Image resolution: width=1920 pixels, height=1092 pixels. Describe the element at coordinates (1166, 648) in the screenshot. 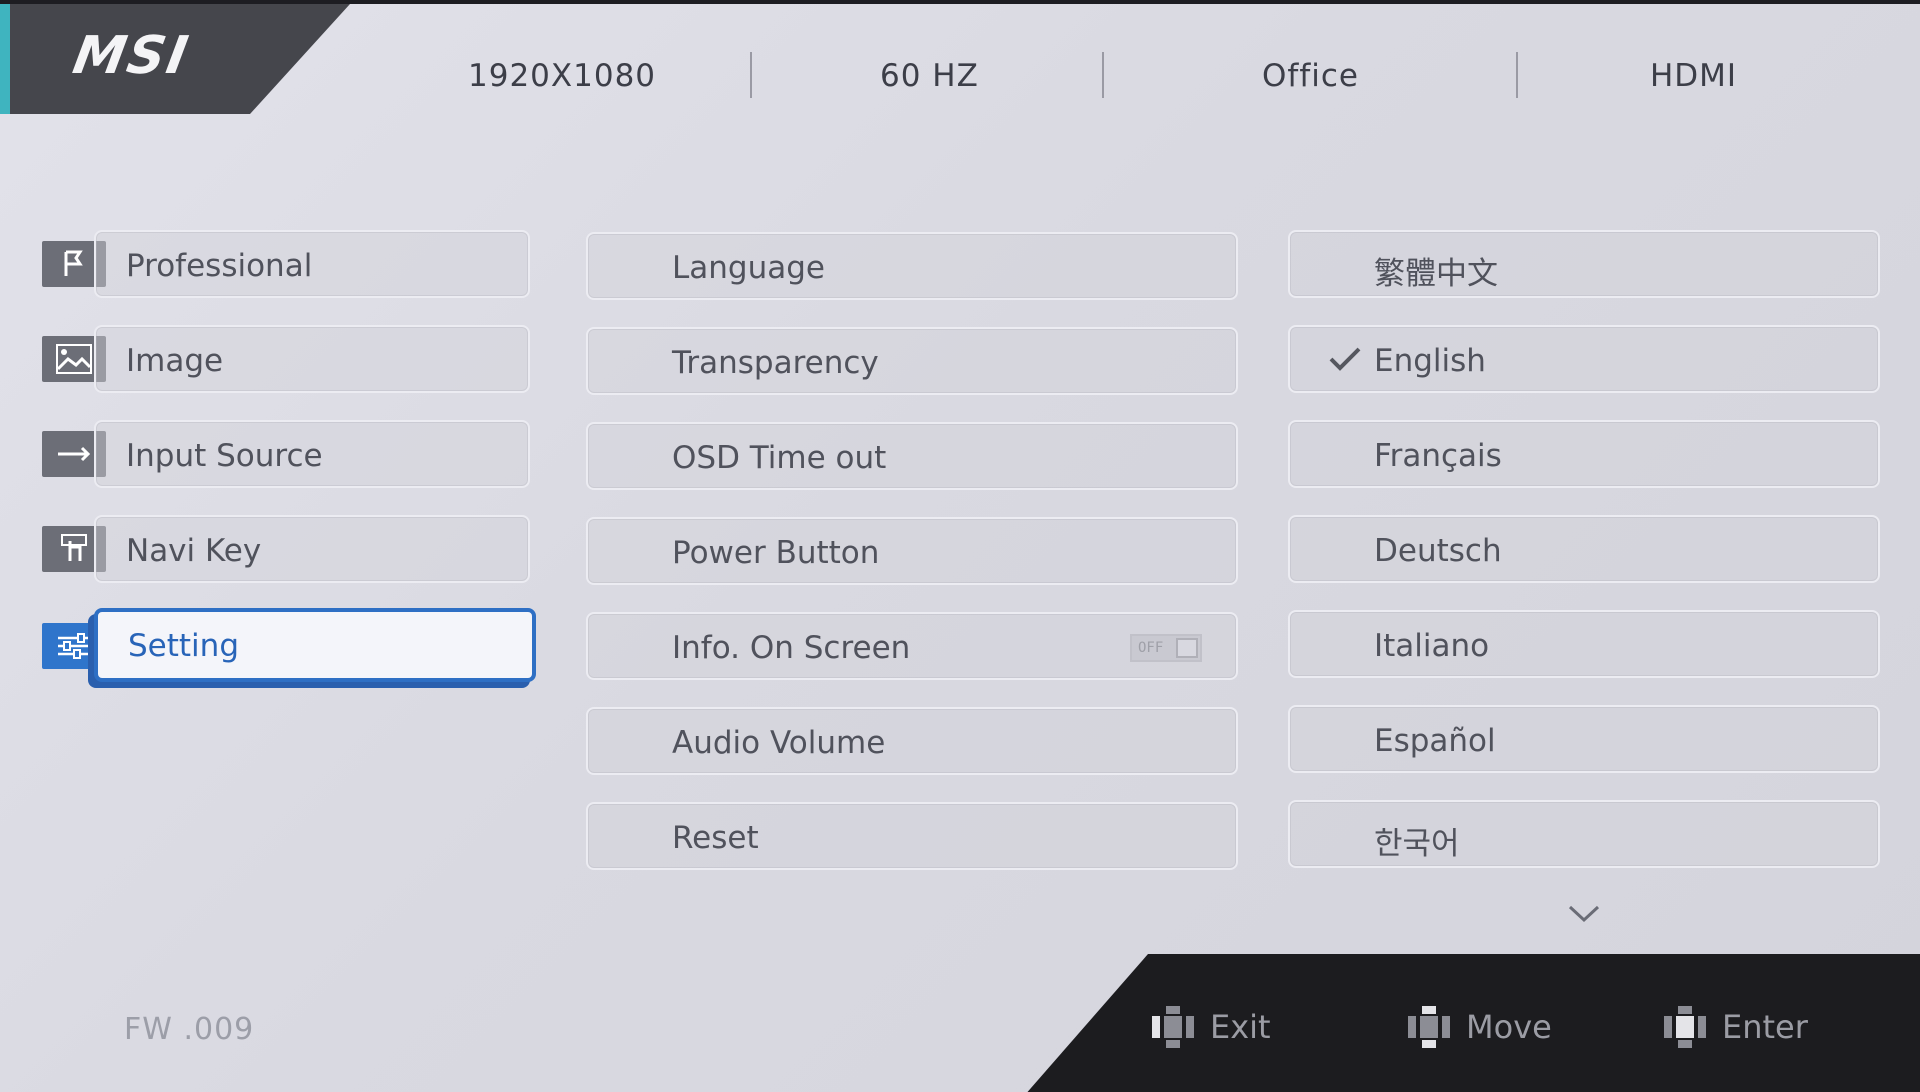

I see `info-on-screen-toggle: OFF` at that location.